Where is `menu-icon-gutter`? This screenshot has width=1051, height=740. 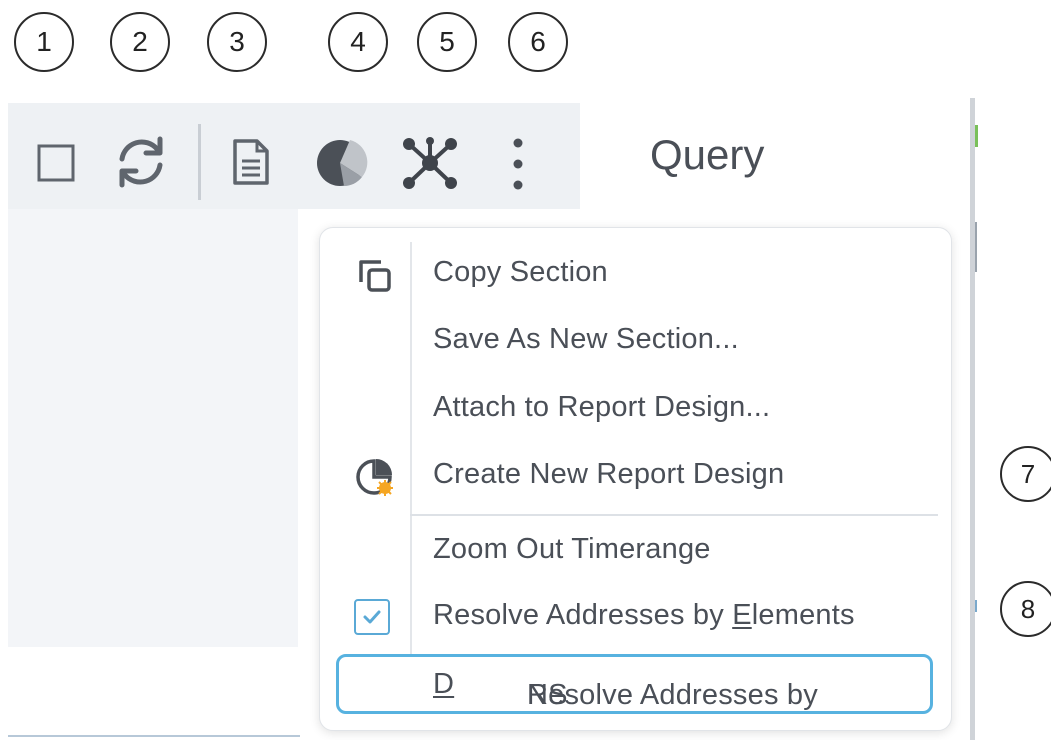 menu-icon-gutter is located at coordinates (411, 449).